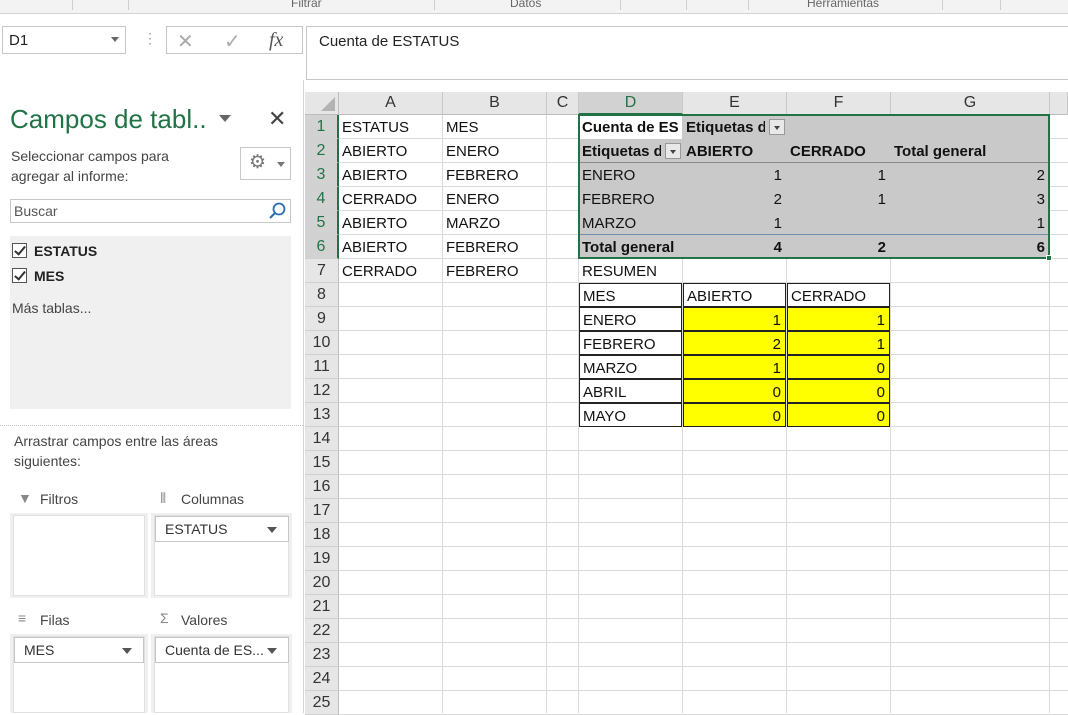 The height and width of the screenshot is (715, 1068). I want to click on summary-header: CERRADO, so click(838, 295).